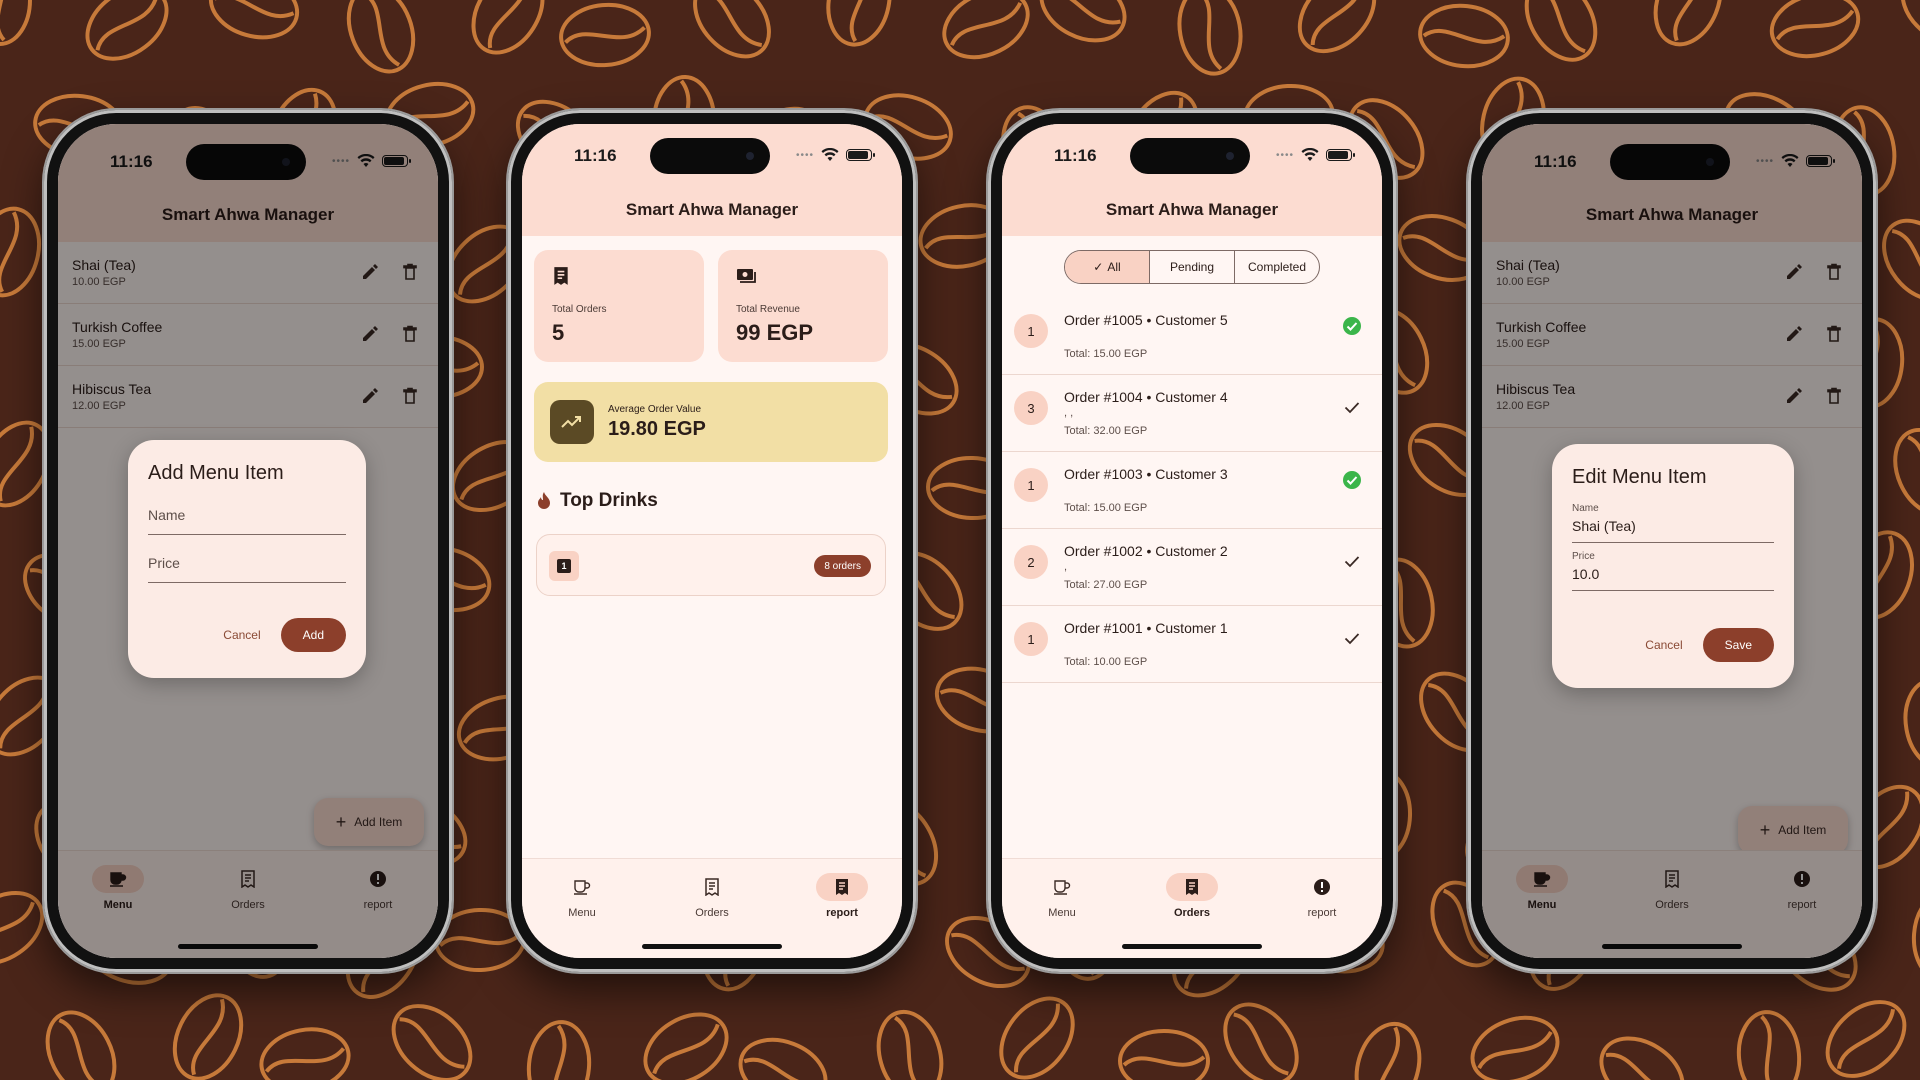  Describe the element at coordinates (564, 566) in the screenshot. I see `rank-badge: 1` at that location.